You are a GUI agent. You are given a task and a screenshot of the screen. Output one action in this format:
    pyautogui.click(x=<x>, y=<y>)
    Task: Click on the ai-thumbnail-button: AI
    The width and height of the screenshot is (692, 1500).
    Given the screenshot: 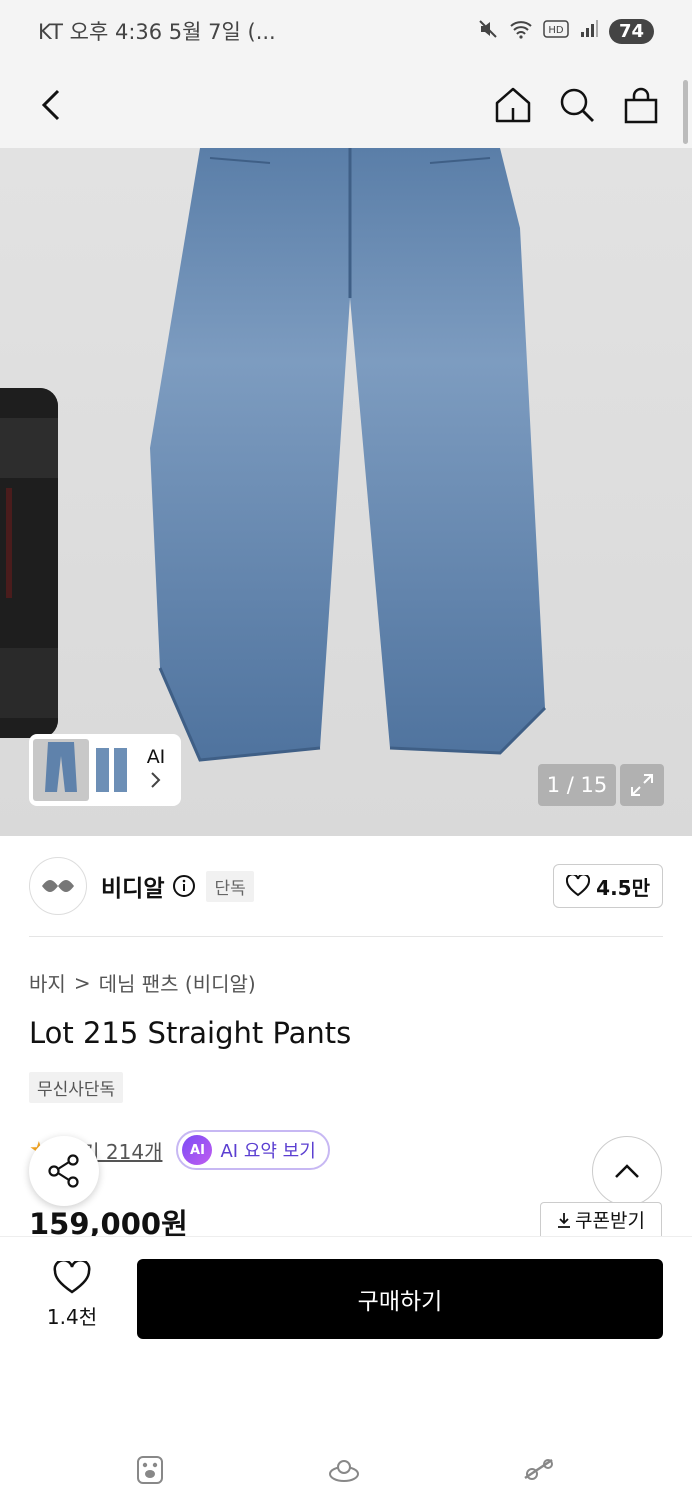 What is the action you would take?
    pyautogui.click(x=156, y=770)
    